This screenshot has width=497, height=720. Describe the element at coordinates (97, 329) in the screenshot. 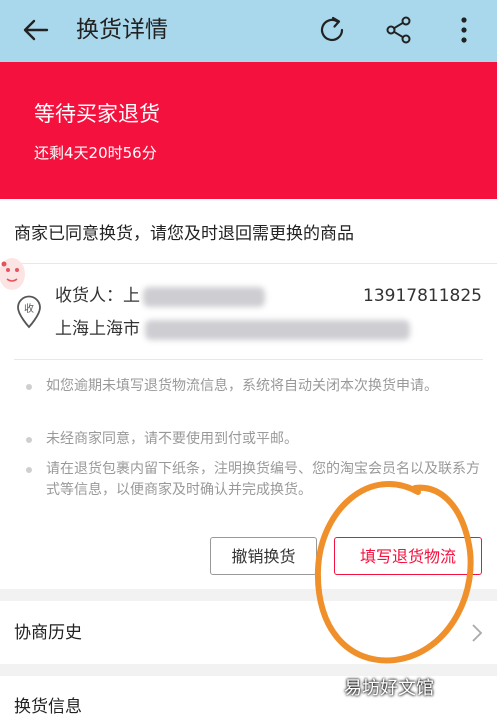

I see `receiver-address: 上海上海市` at that location.